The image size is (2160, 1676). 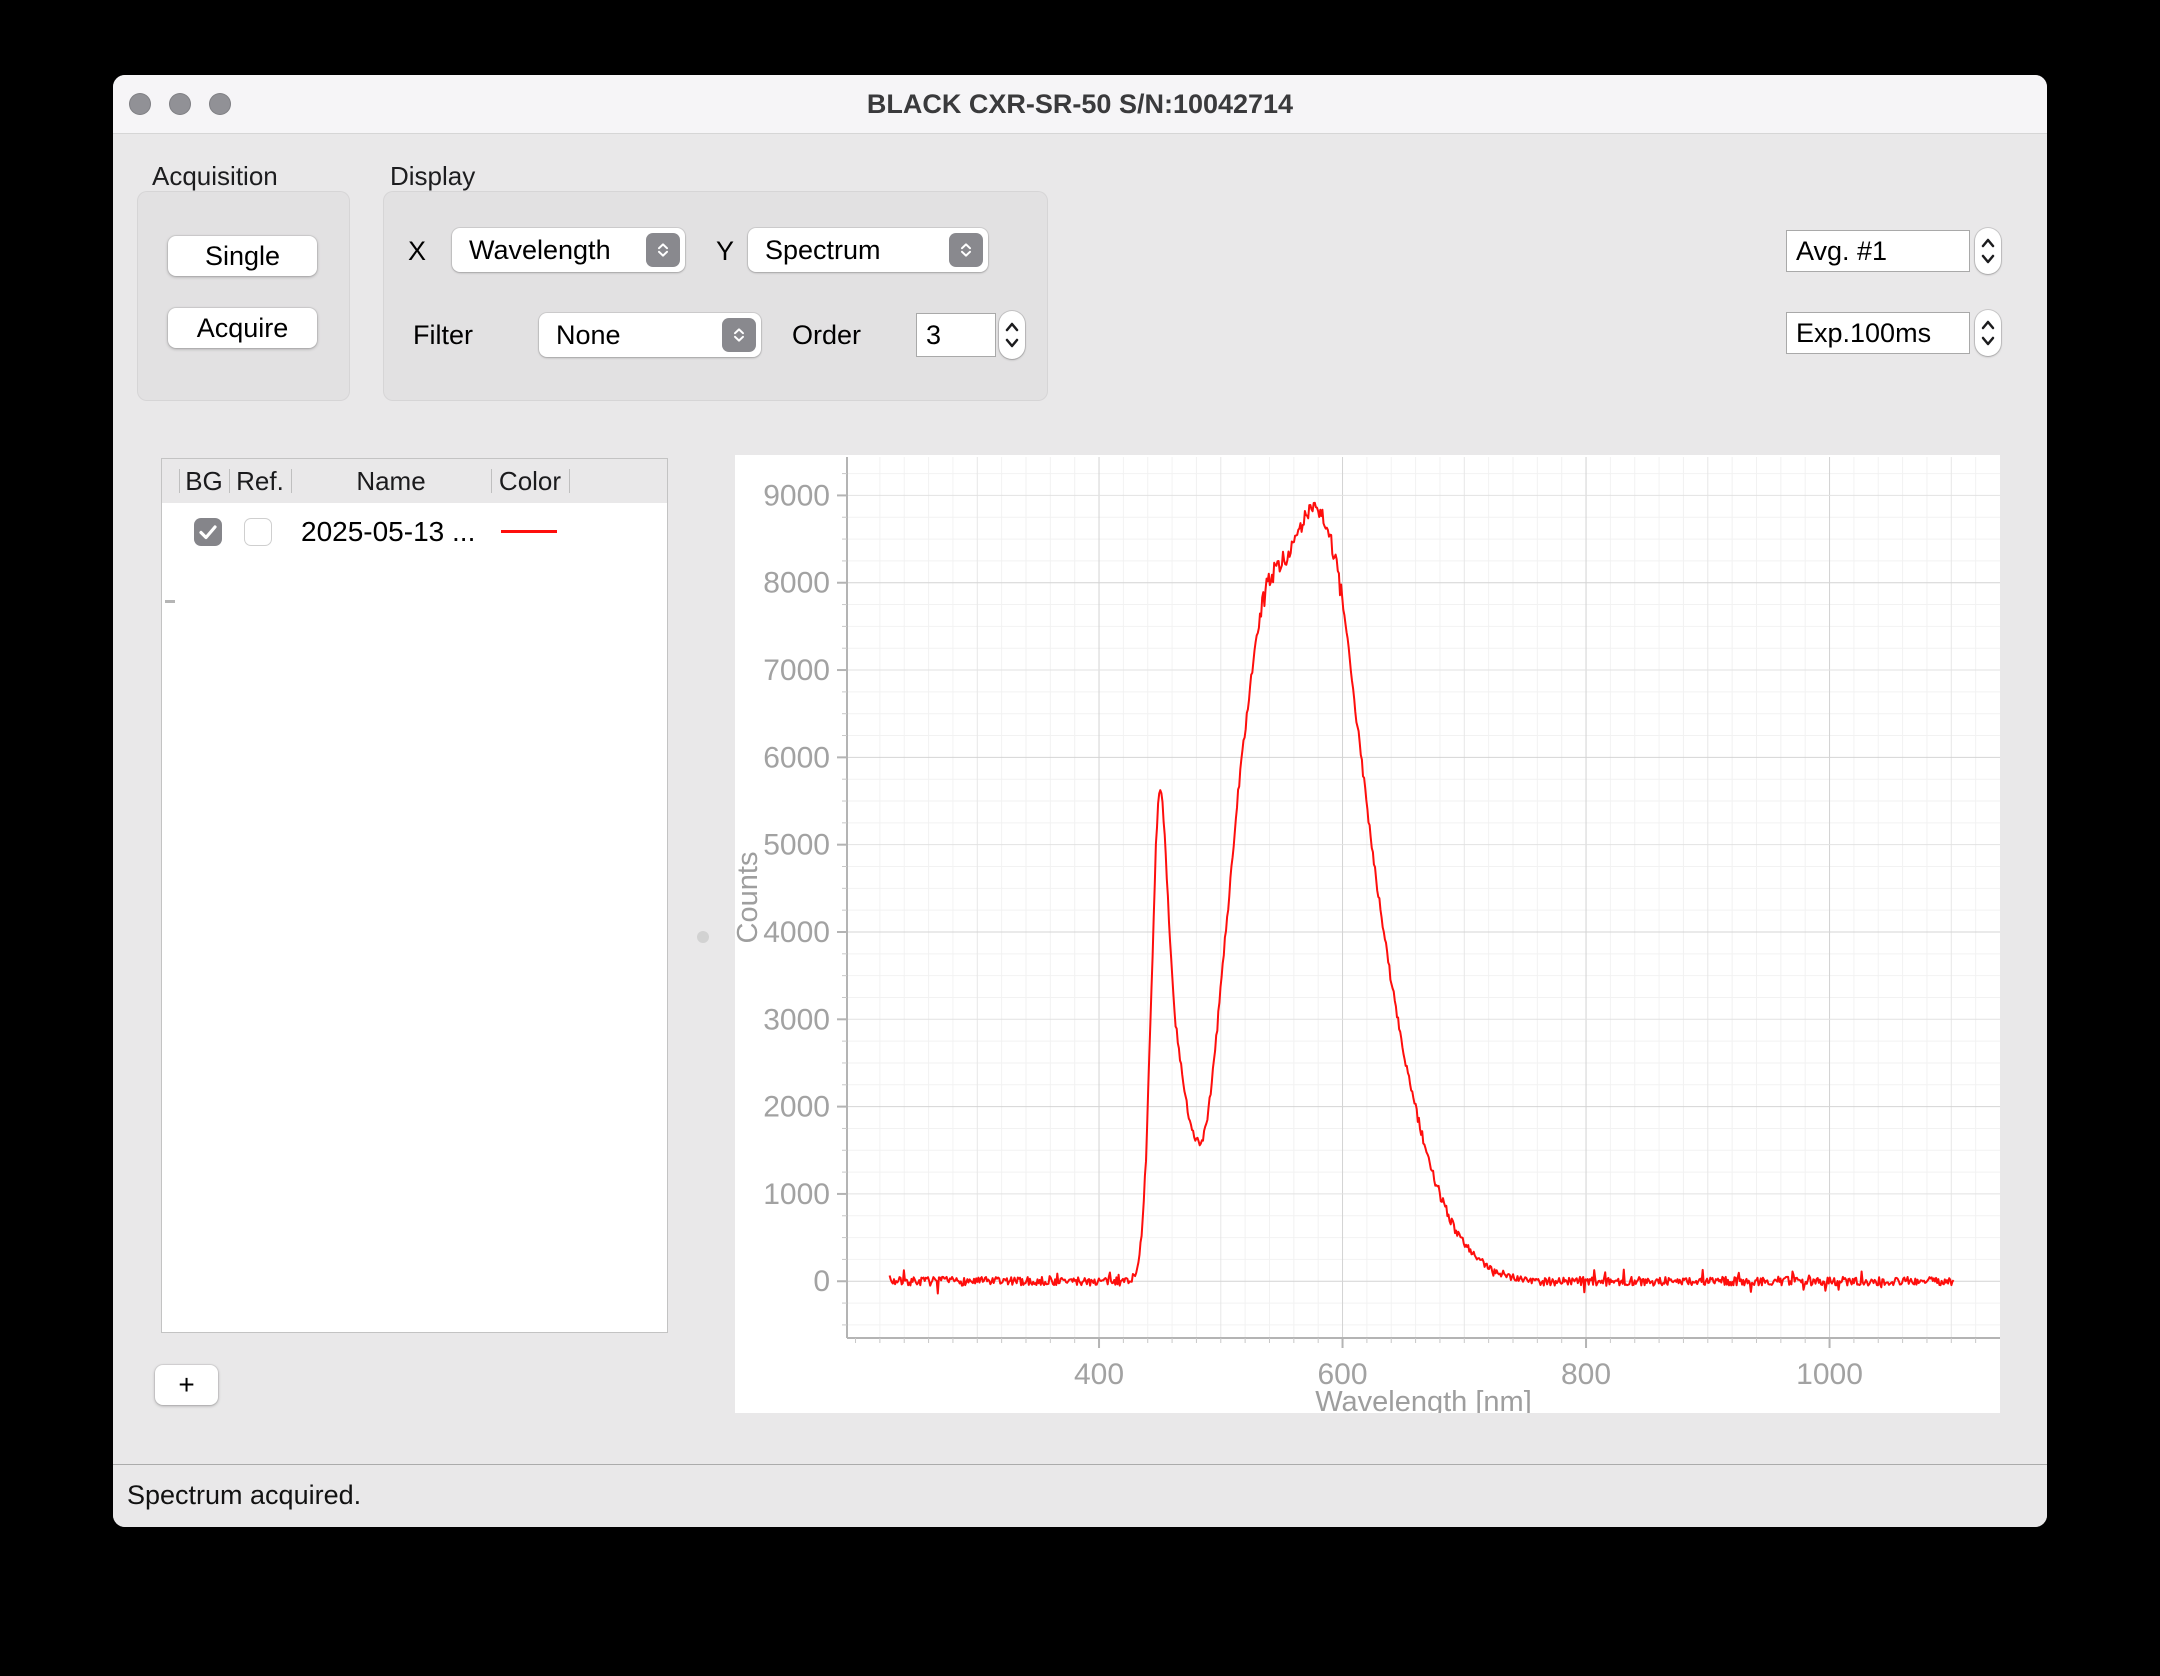 What do you see at coordinates (1878, 251) in the screenshot?
I see `averages-input: Avg. #1` at bounding box center [1878, 251].